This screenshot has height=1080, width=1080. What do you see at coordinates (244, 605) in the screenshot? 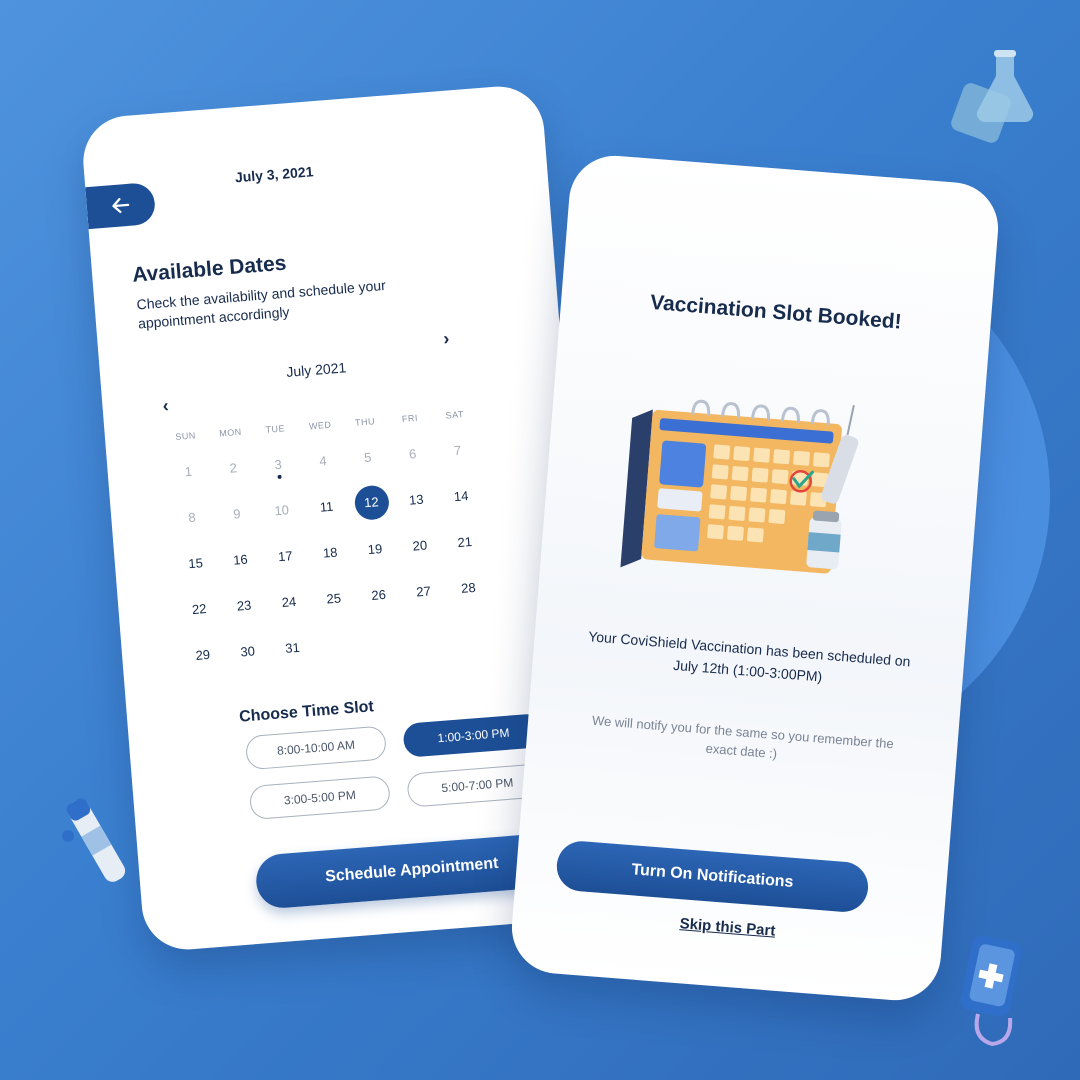
I see `calendar-day: 23` at bounding box center [244, 605].